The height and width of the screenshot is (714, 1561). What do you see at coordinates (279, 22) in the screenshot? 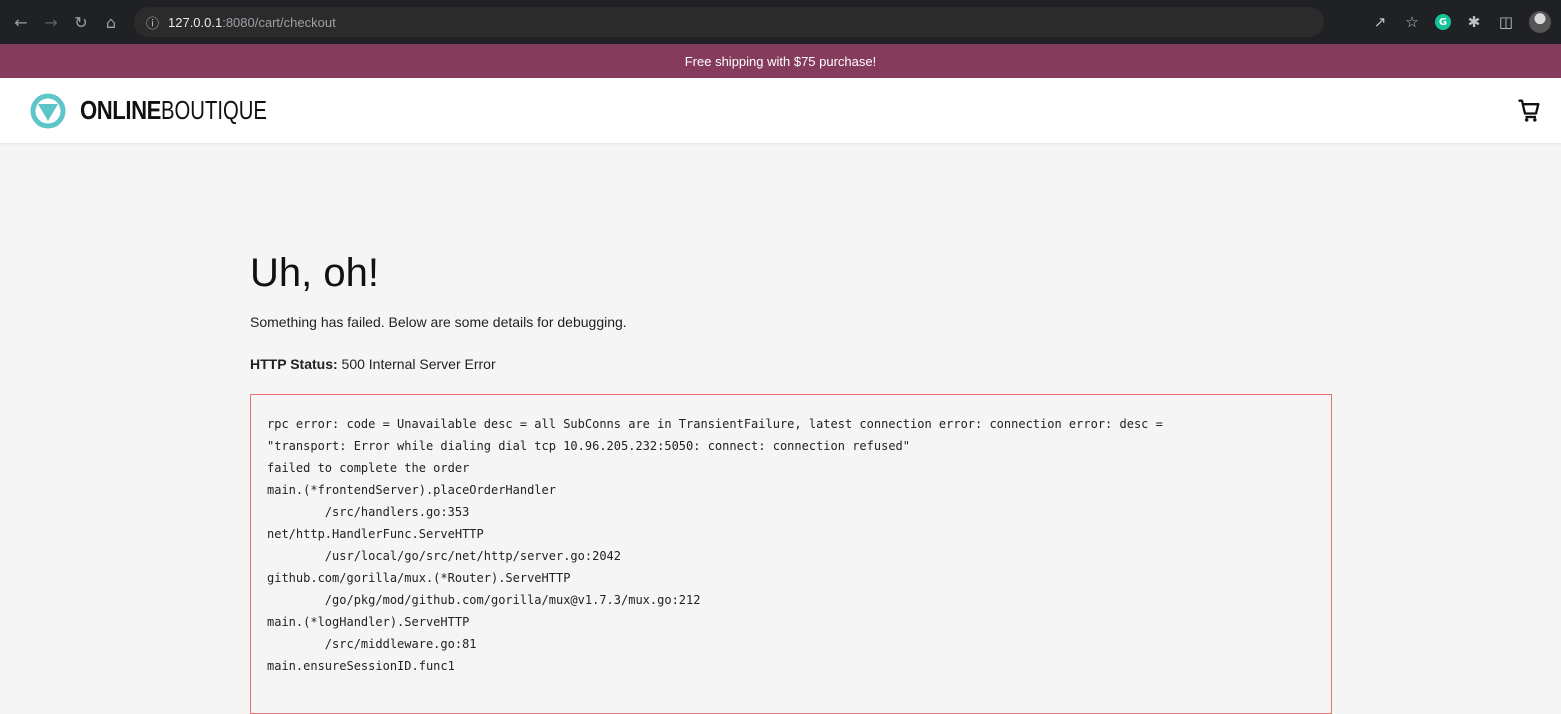
I see `url-path: :8080/cart/checkout` at bounding box center [279, 22].